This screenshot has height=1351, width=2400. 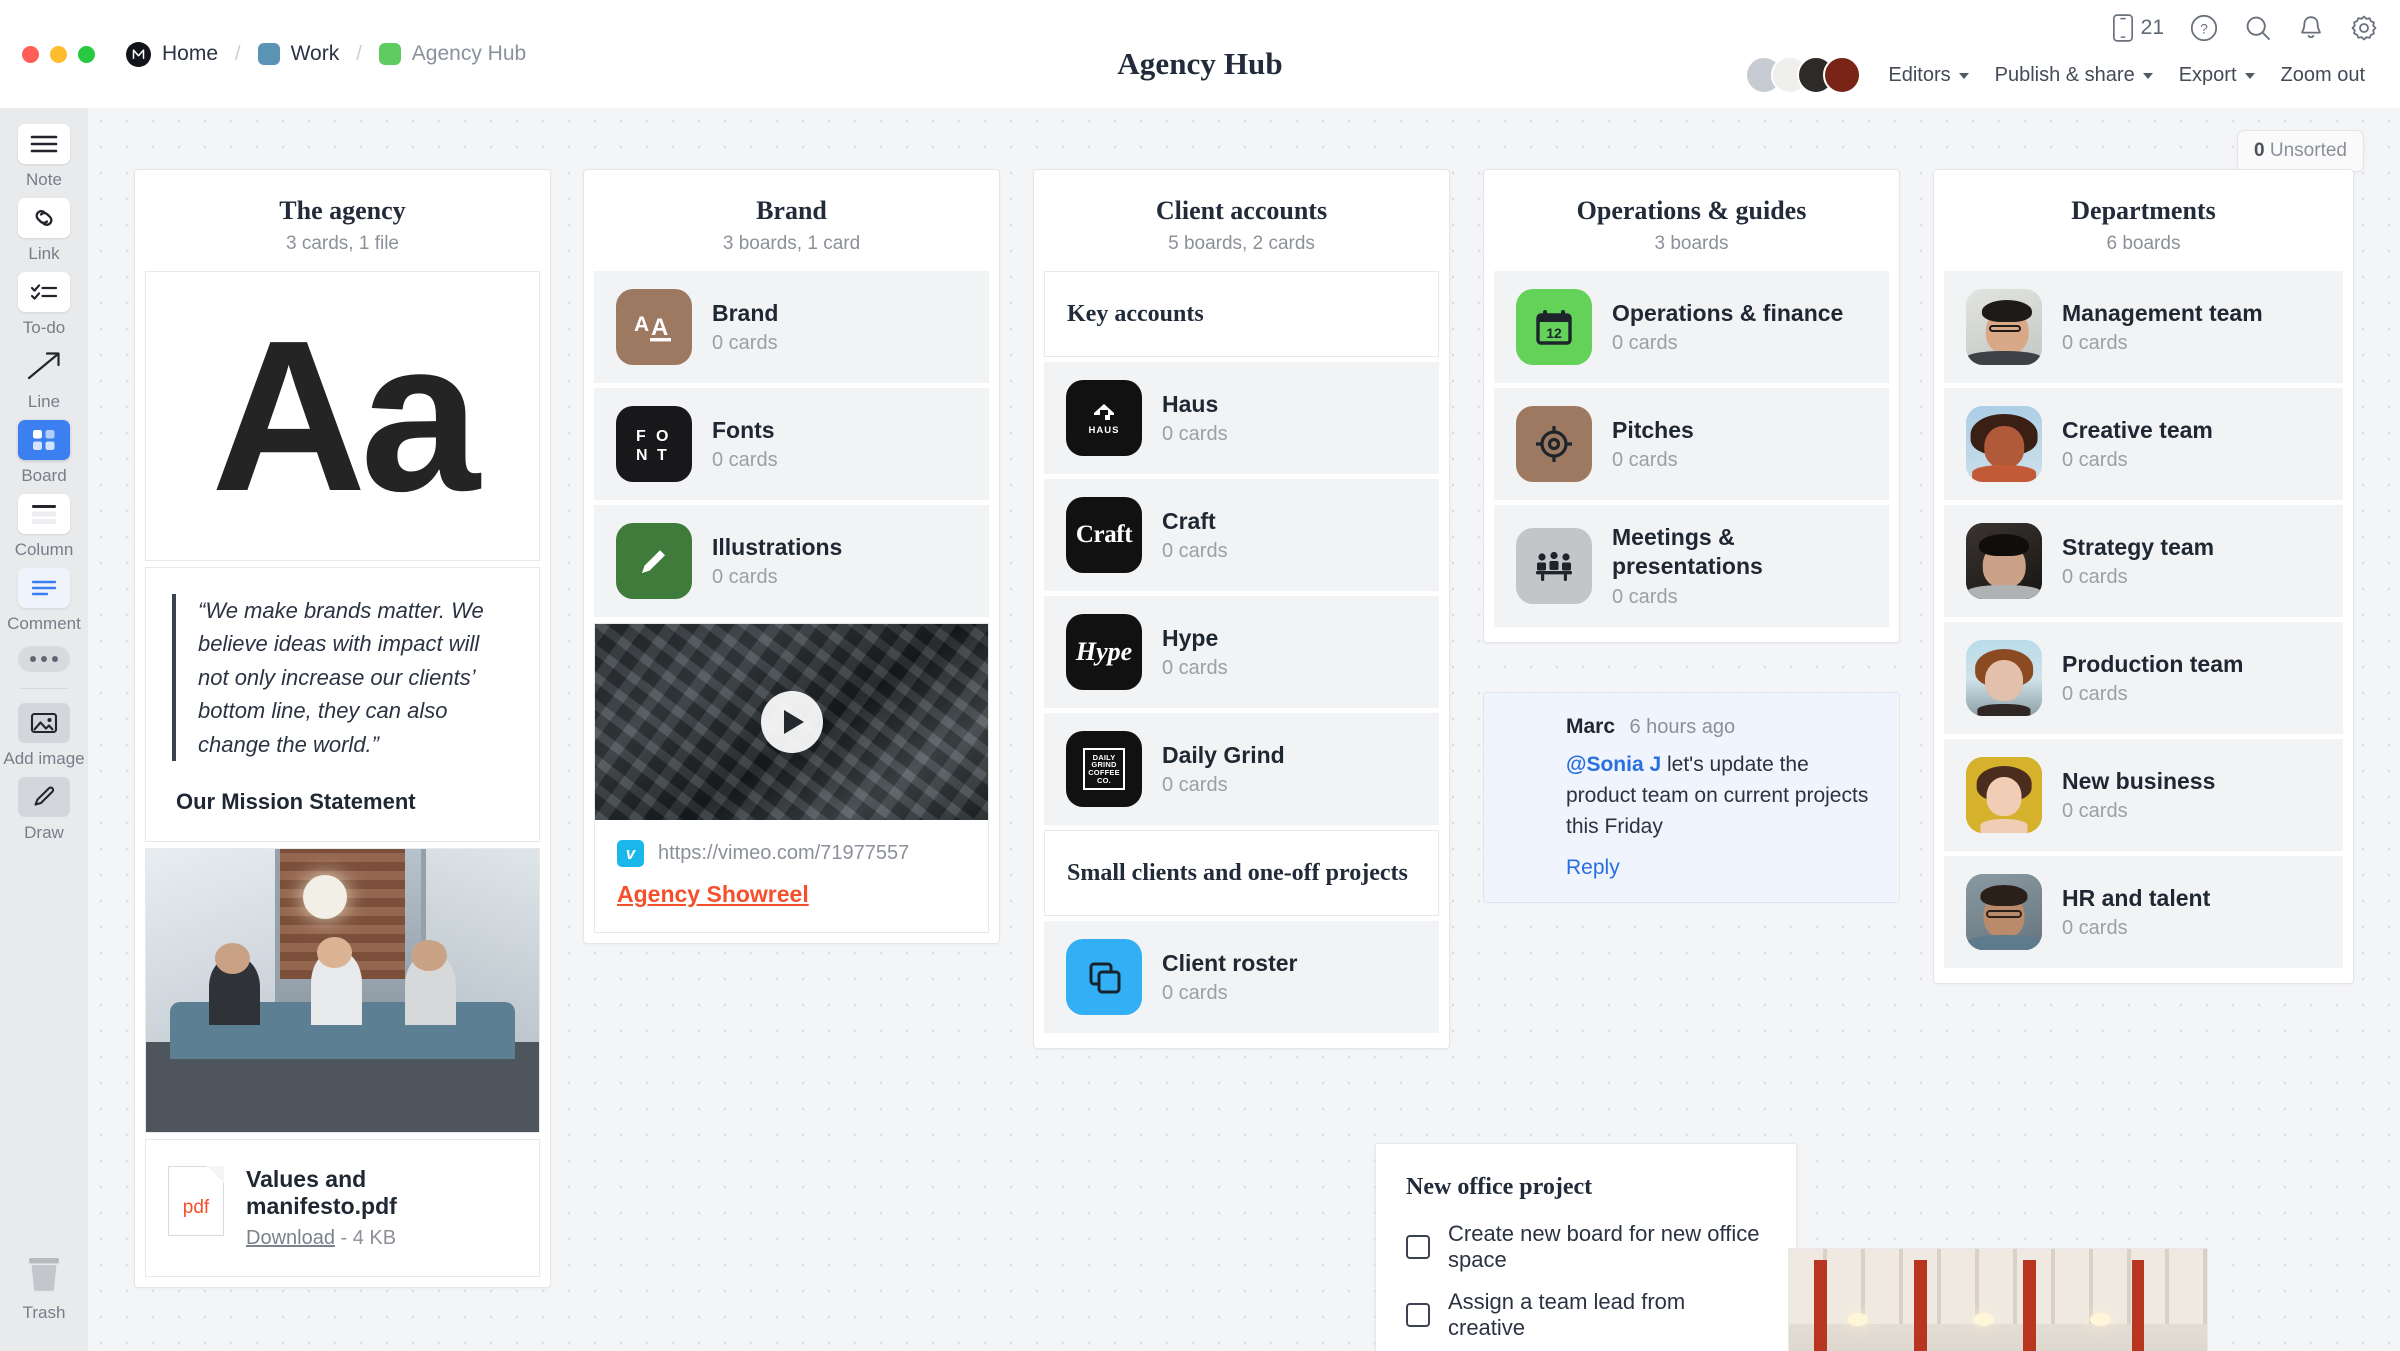 What do you see at coordinates (791, 561) in the screenshot?
I see `board-row-illustrations: Illustrations 0 cards` at bounding box center [791, 561].